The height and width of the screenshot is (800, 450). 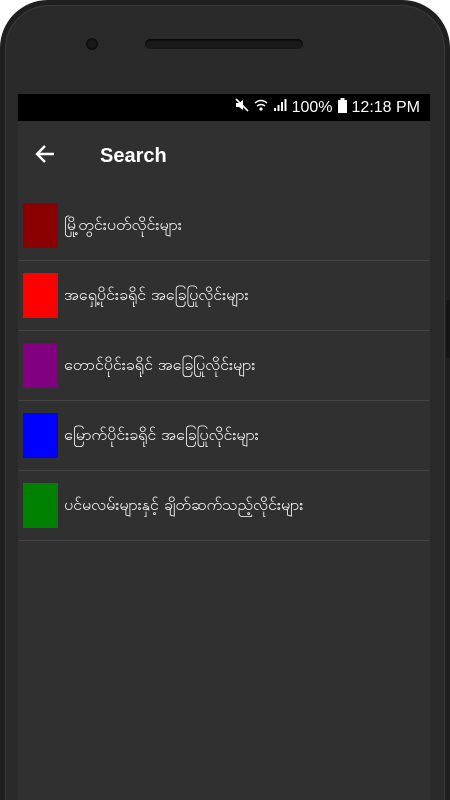 I want to click on app-bar: Search, so click(x=224, y=156).